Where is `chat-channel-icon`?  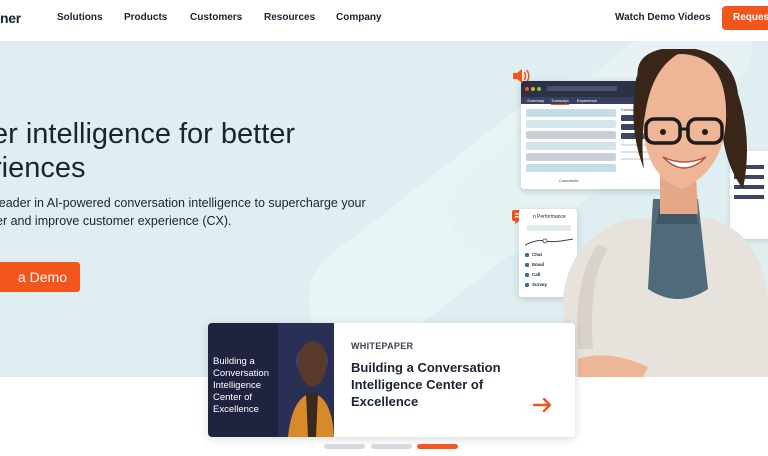
chat-channel-icon is located at coordinates (527, 255).